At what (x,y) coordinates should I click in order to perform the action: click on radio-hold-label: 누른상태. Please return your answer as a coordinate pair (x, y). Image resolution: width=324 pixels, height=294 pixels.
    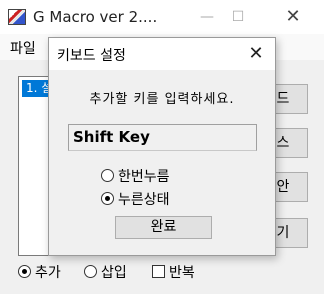
    Looking at the image, I should click on (144, 200).